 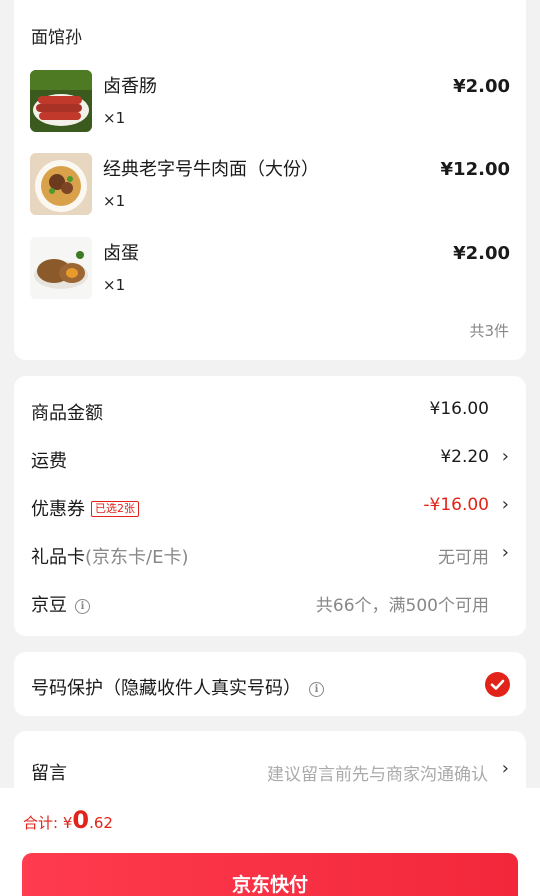 I want to click on gift-card-label: 礼品卡, so click(x=58, y=557).